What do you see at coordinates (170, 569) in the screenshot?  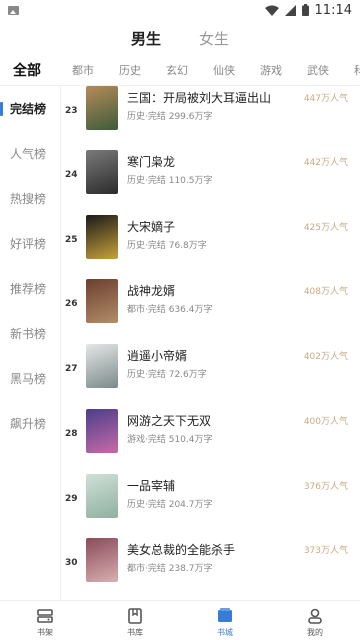 I see `book-meta: 都市·完结 238.7万字` at bounding box center [170, 569].